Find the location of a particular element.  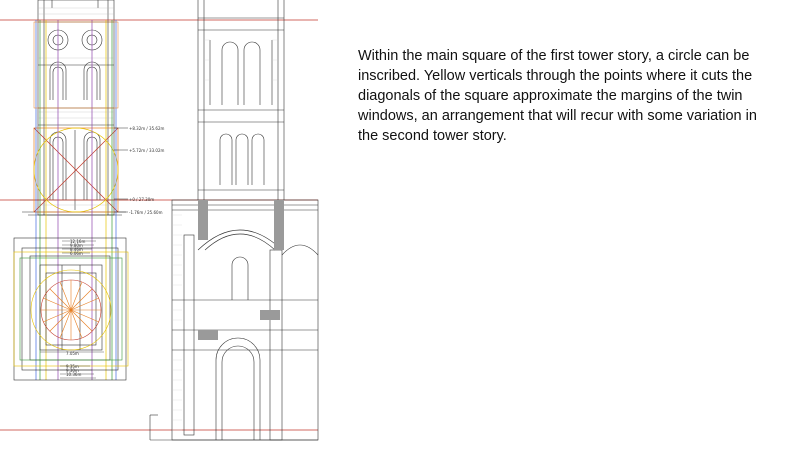

plan-label: 10.36m is located at coordinates (73, 374).